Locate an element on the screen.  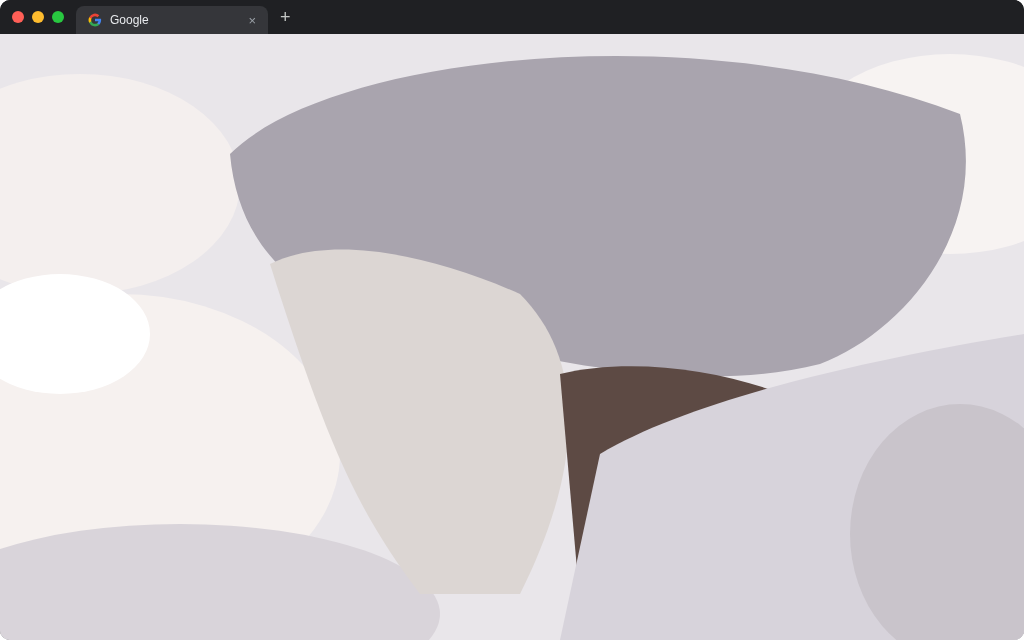
minimize-window-button is located at coordinates (38, 17).